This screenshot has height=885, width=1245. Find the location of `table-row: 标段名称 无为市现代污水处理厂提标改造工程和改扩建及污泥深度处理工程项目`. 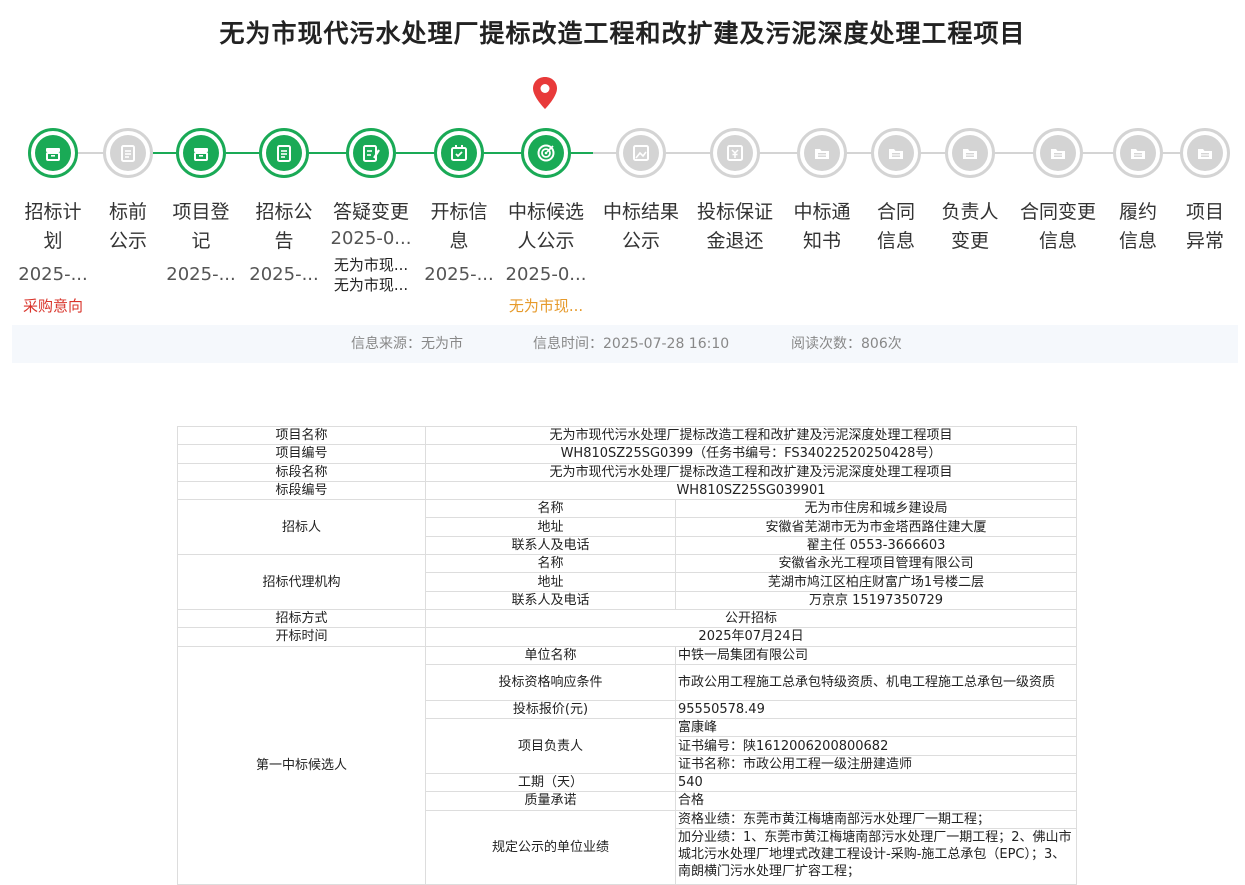

table-row: 标段名称 无为市现代污水处理厂提标改造工程和改扩建及污泥深度处理工程项目 is located at coordinates (627, 472).